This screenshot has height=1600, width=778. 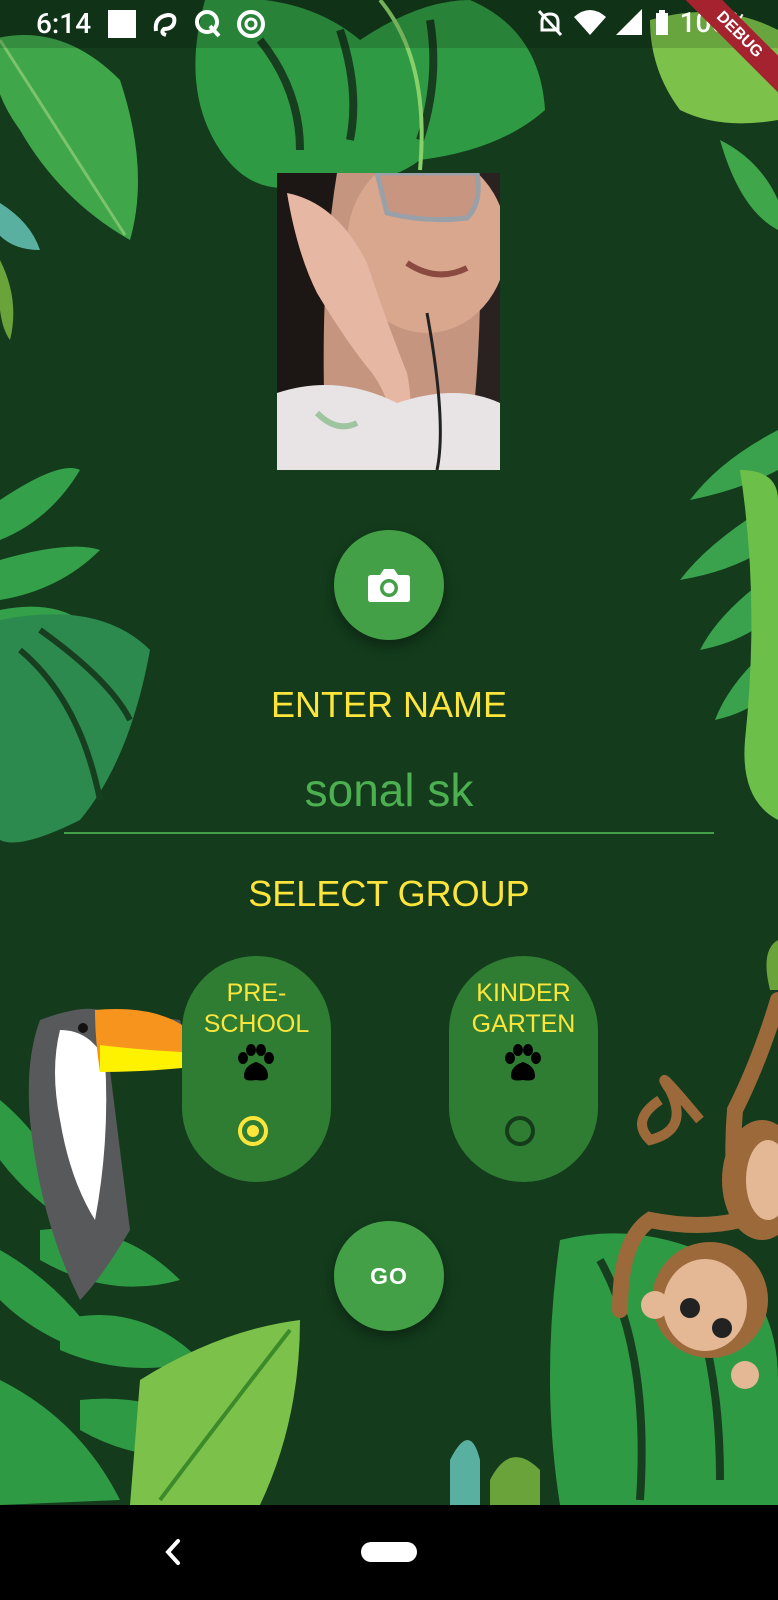 What do you see at coordinates (122, 24) in the screenshot?
I see `square-notification-icon` at bounding box center [122, 24].